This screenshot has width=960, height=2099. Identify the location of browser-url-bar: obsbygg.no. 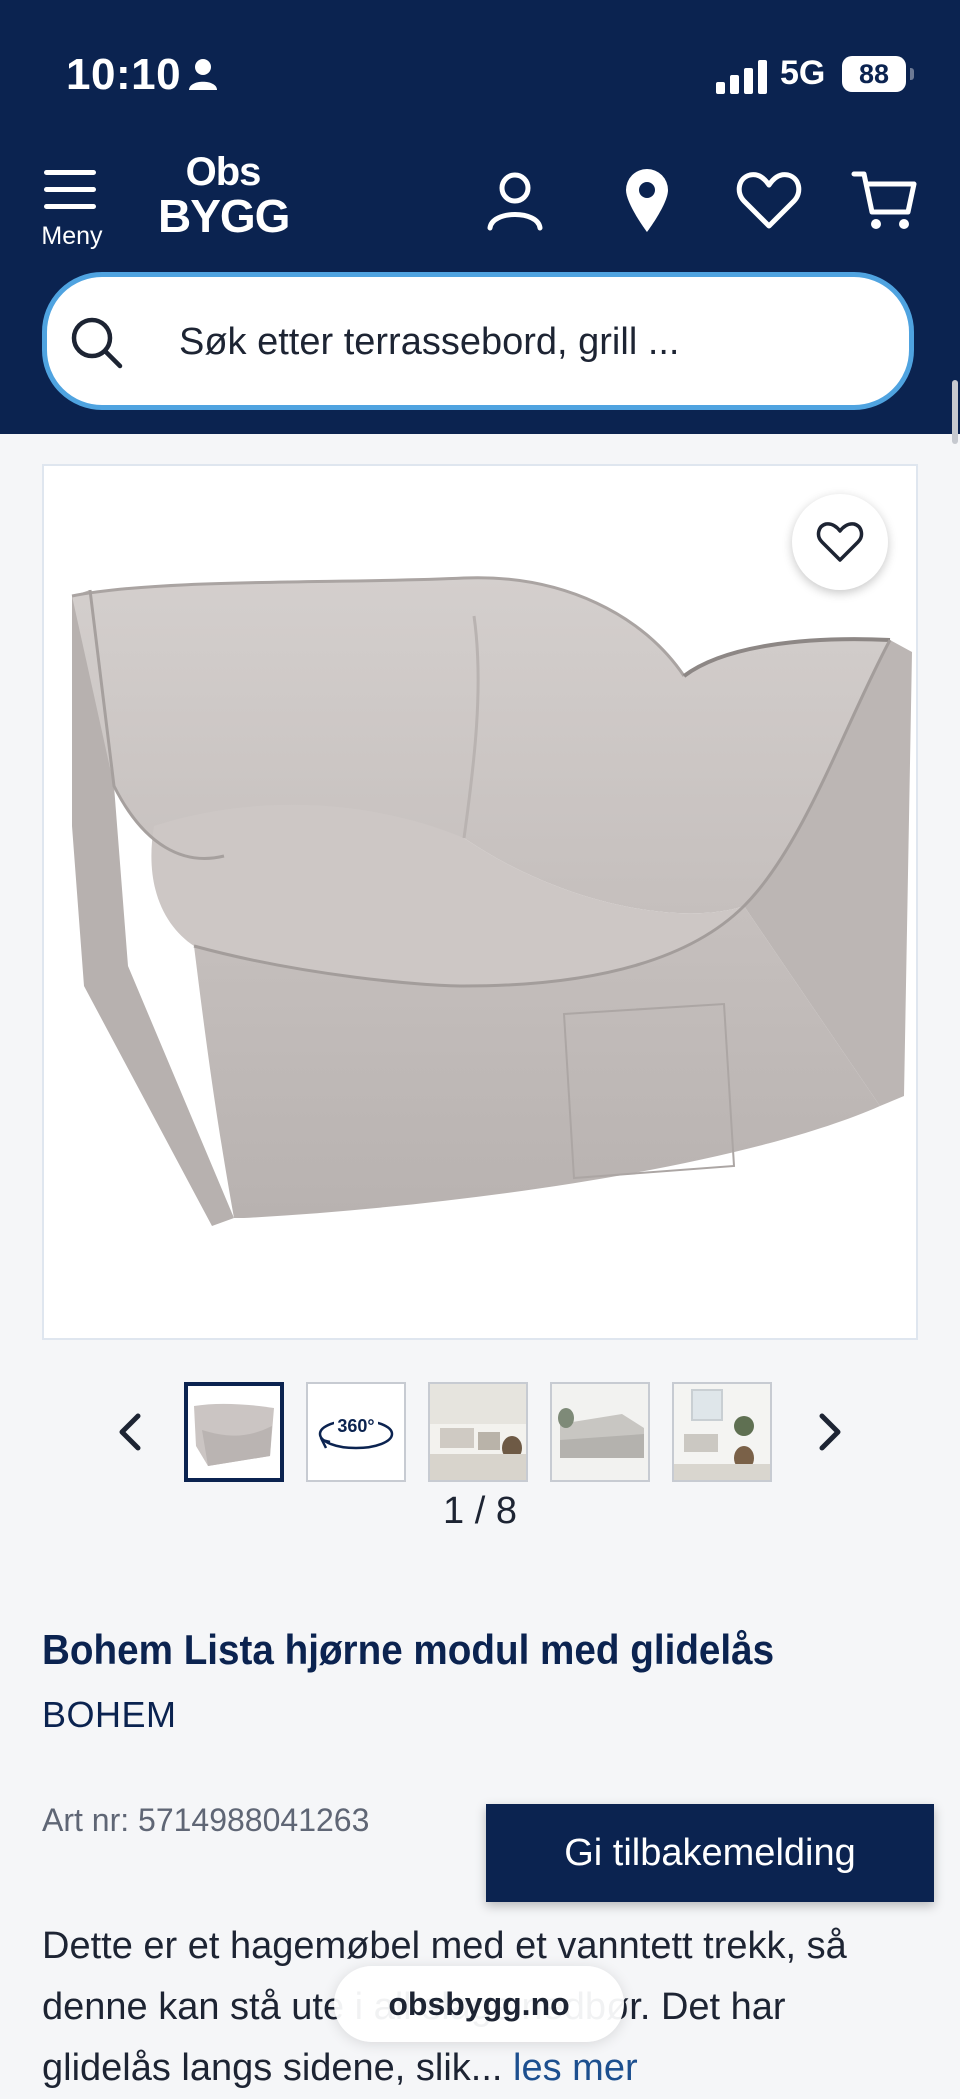
(479, 2004).